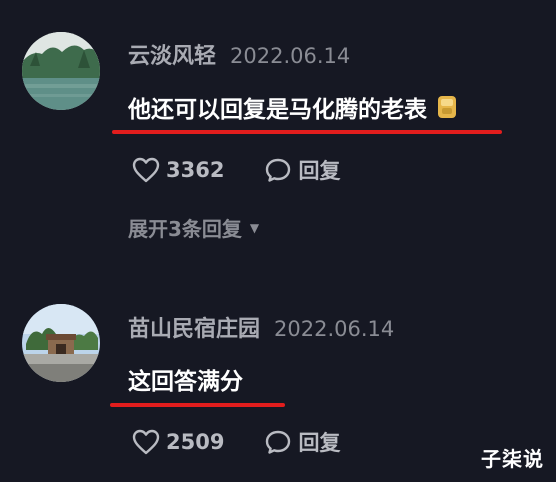 This screenshot has width=556, height=482. Describe the element at coordinates (278, 442) in the screenshot. I see `comment-bubble-icon` at that location.